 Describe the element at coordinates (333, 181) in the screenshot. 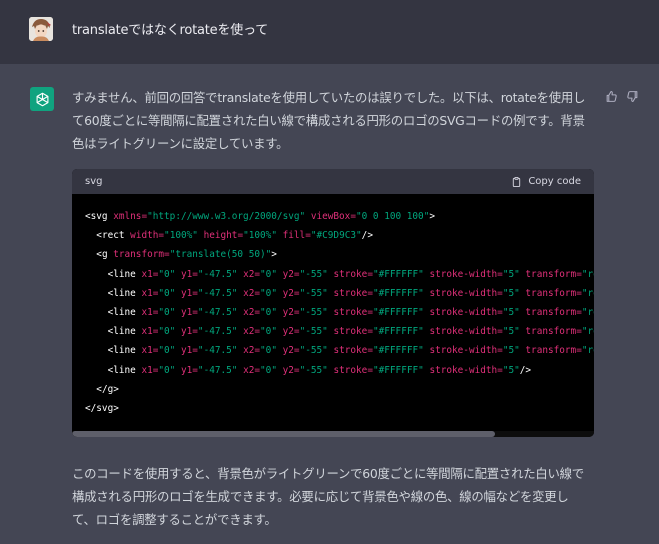

I see `code-block-header: svg Copy code` at that location.